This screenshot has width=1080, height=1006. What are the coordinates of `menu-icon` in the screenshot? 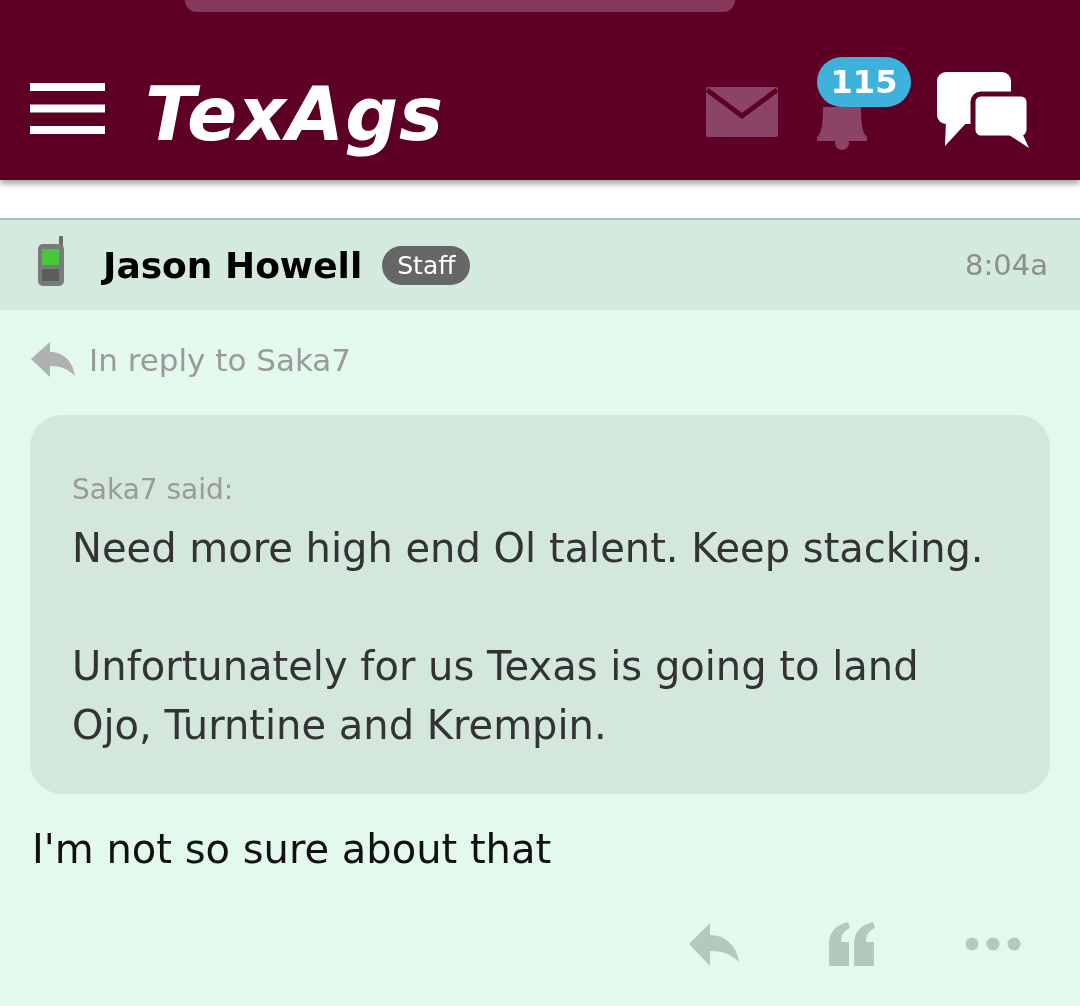 It's located at (67, 108).